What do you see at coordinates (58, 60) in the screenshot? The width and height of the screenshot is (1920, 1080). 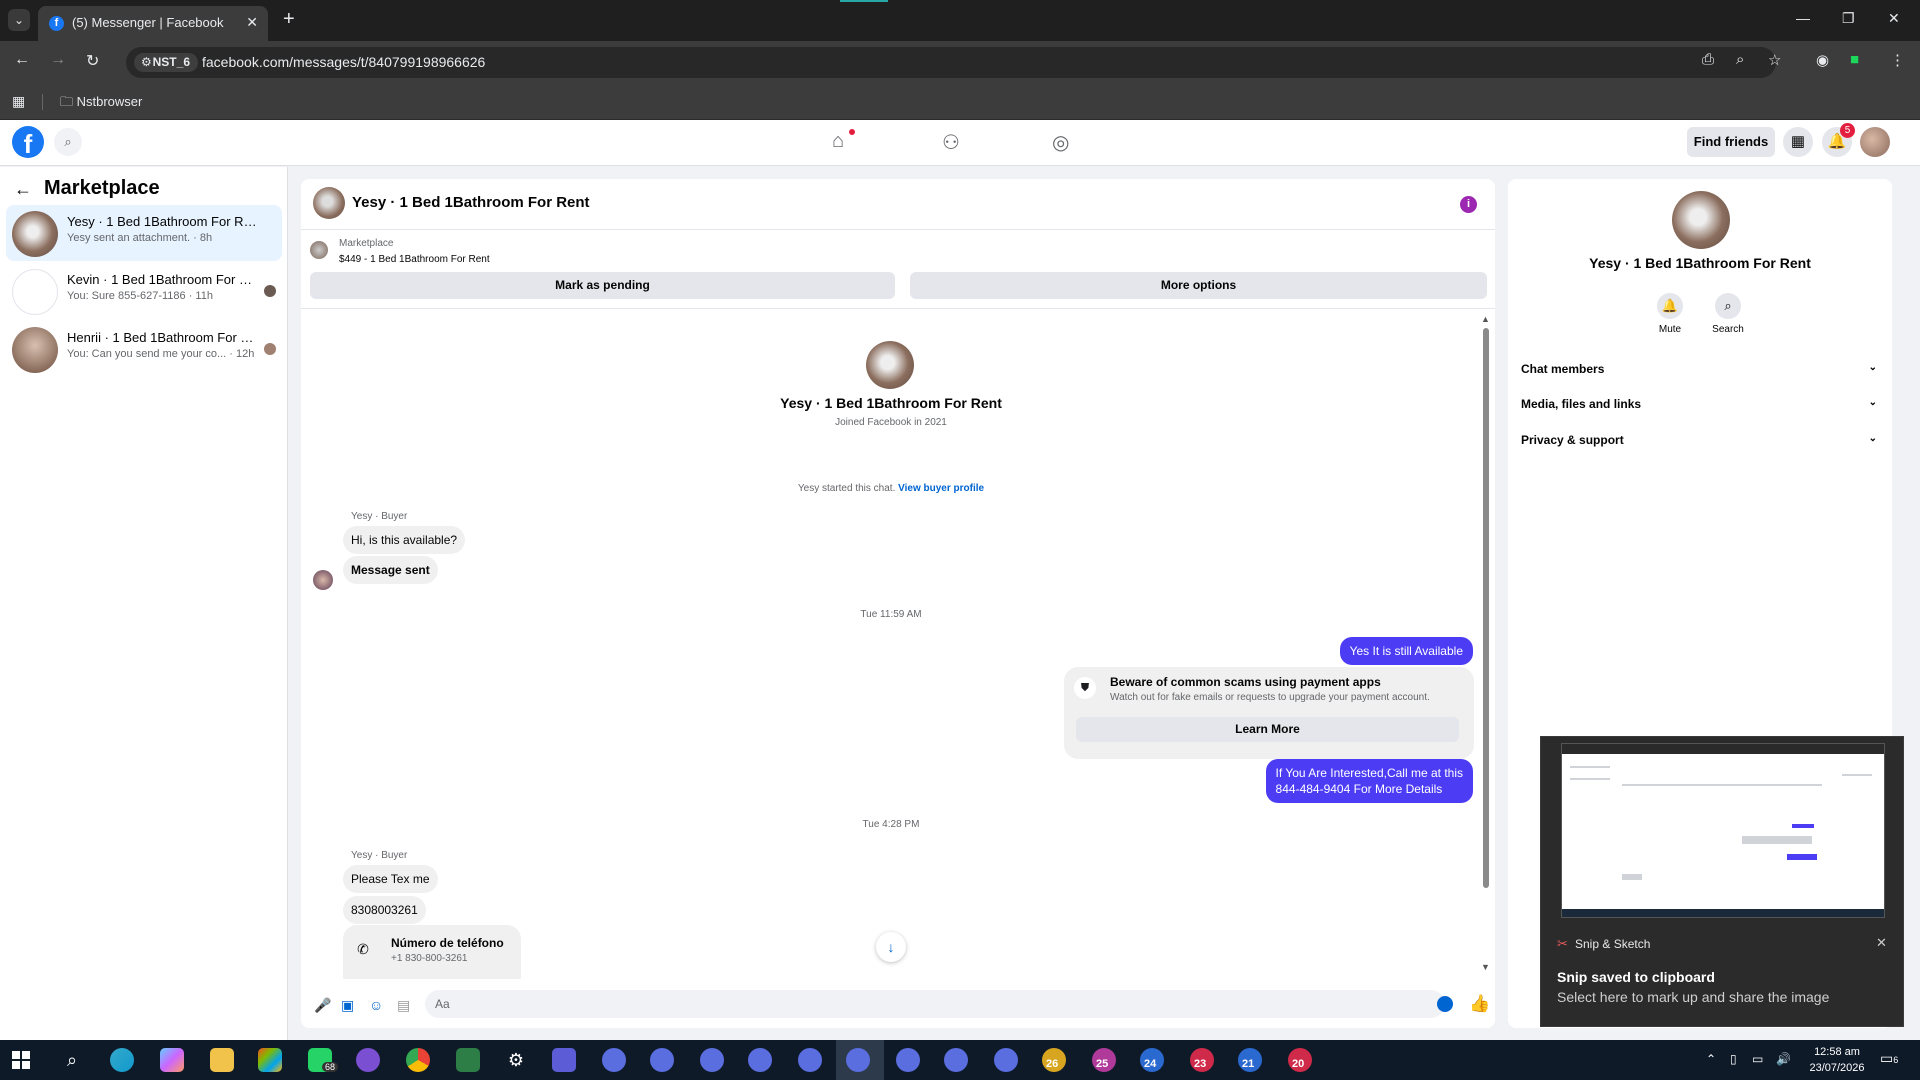 I see `forward-icon: →` at bounding box center [58, 60].